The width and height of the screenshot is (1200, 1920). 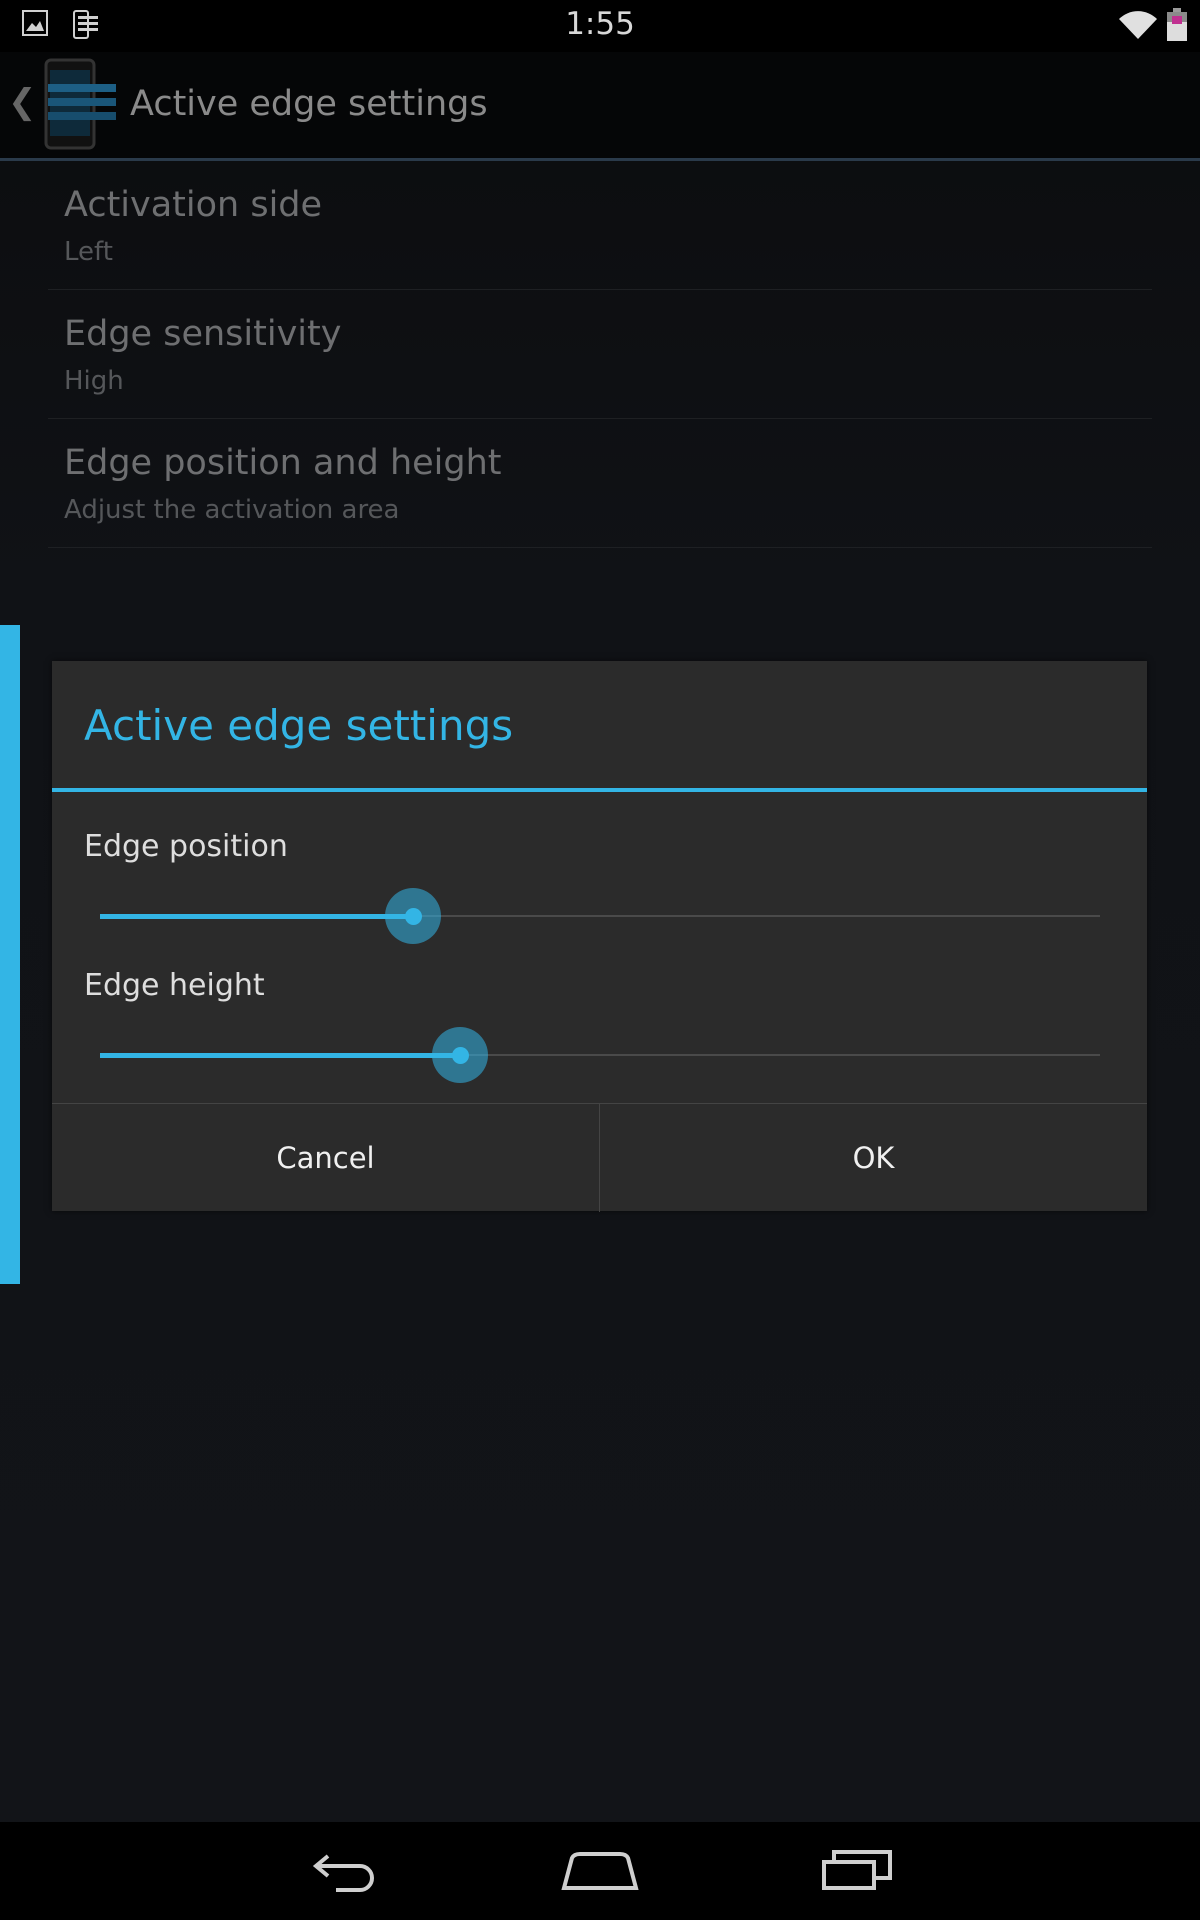 What do you see at coordinates (343, 1872) in the screenshot?
I see `back-icon` at bounding box center [343, 1872].